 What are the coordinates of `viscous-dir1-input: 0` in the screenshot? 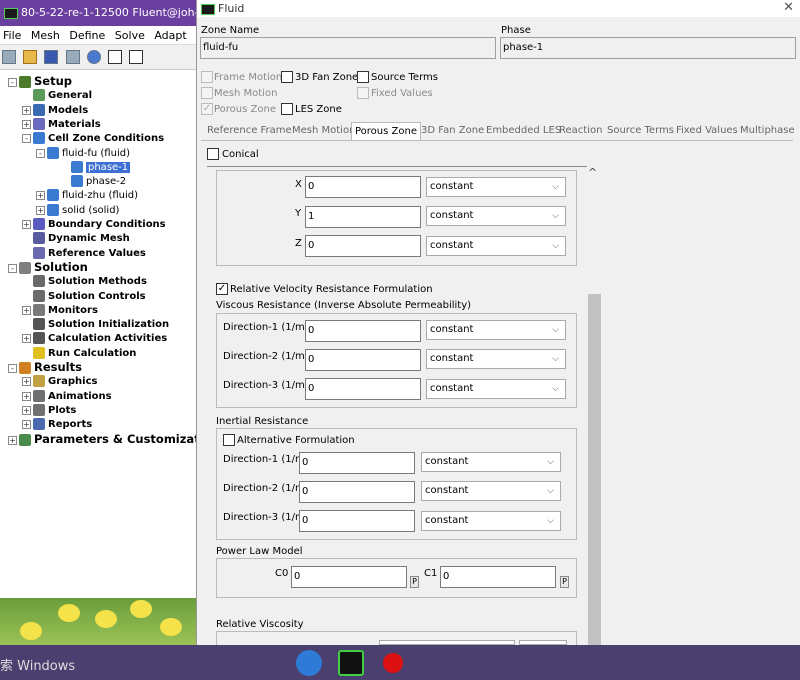 It's located at (363, 331).